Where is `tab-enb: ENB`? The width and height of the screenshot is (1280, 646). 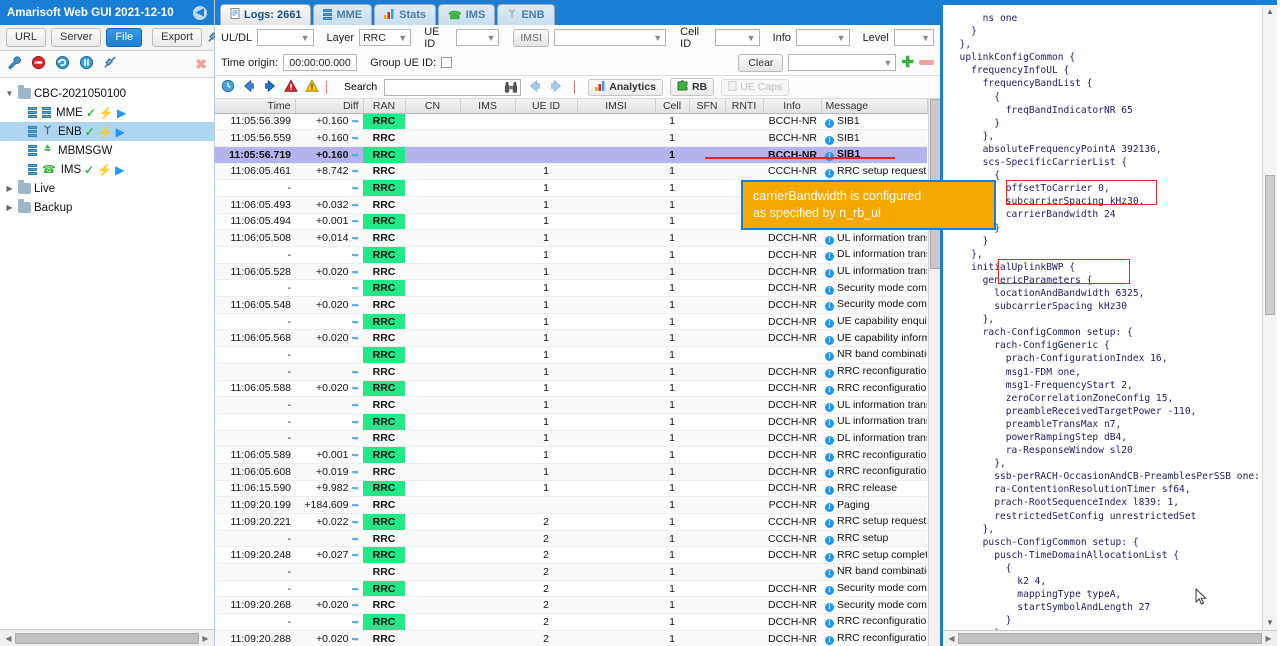 tab-enb: ENB is located at coordinates (526, 14).